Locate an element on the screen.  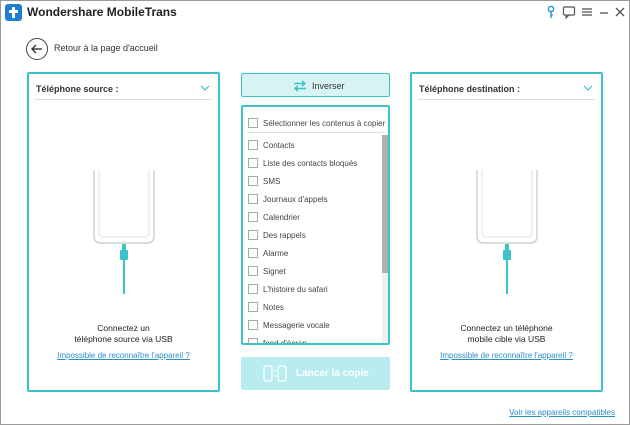
list-item: Des rappels is located at coordinates (277, 235).